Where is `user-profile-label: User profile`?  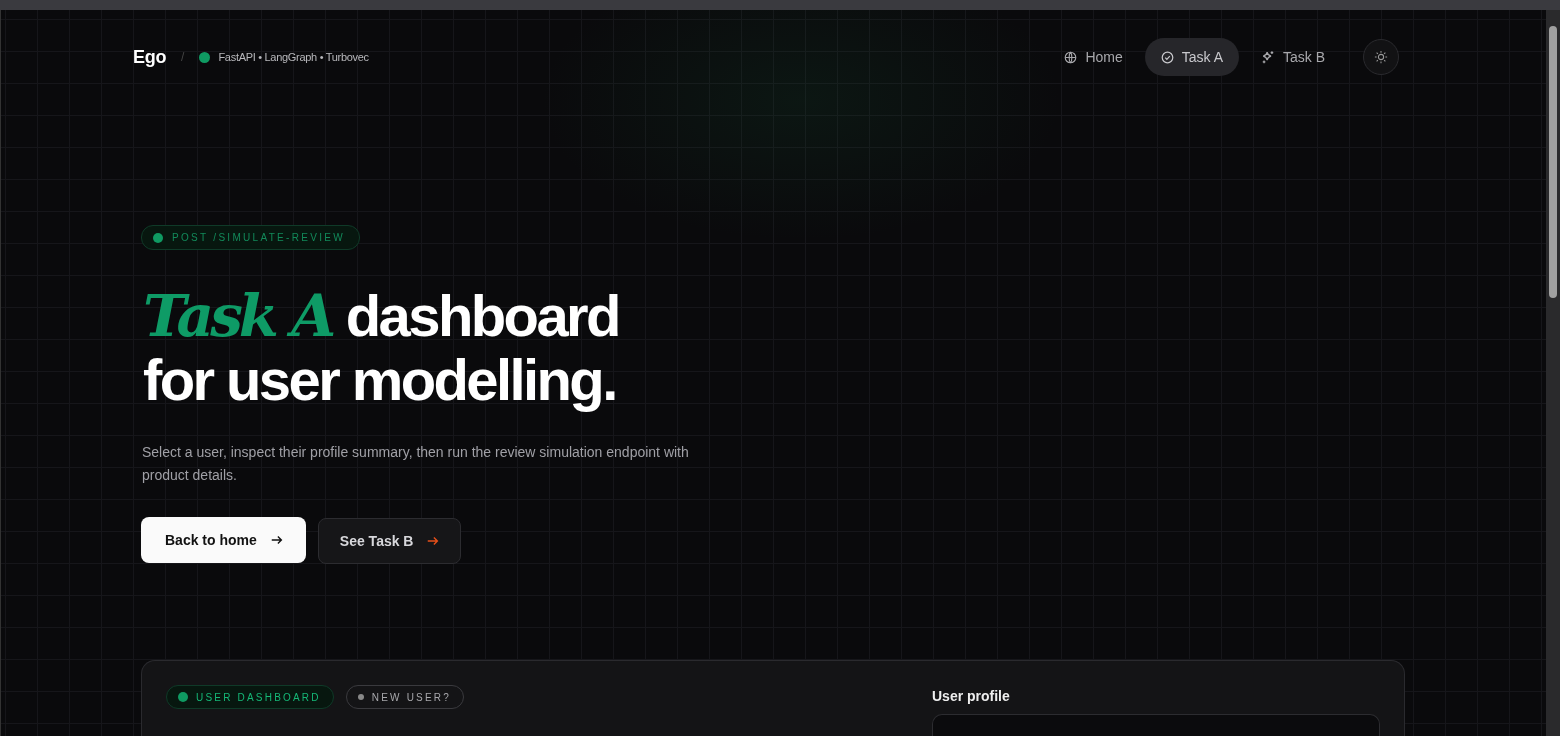
user-profile-label: User profile is located at coordinates (971, 696).